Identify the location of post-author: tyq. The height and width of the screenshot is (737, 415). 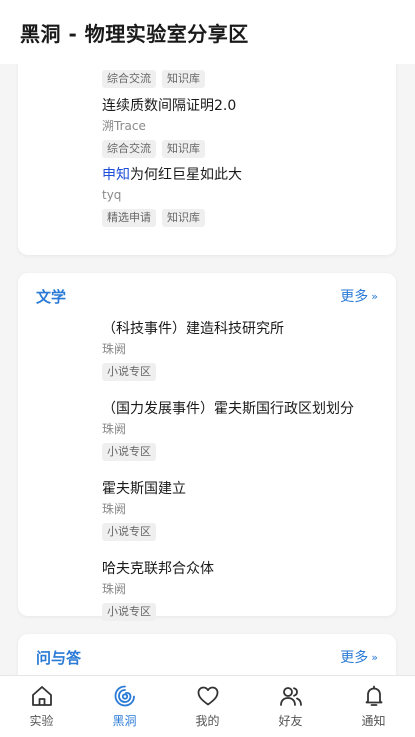
(249, 195).